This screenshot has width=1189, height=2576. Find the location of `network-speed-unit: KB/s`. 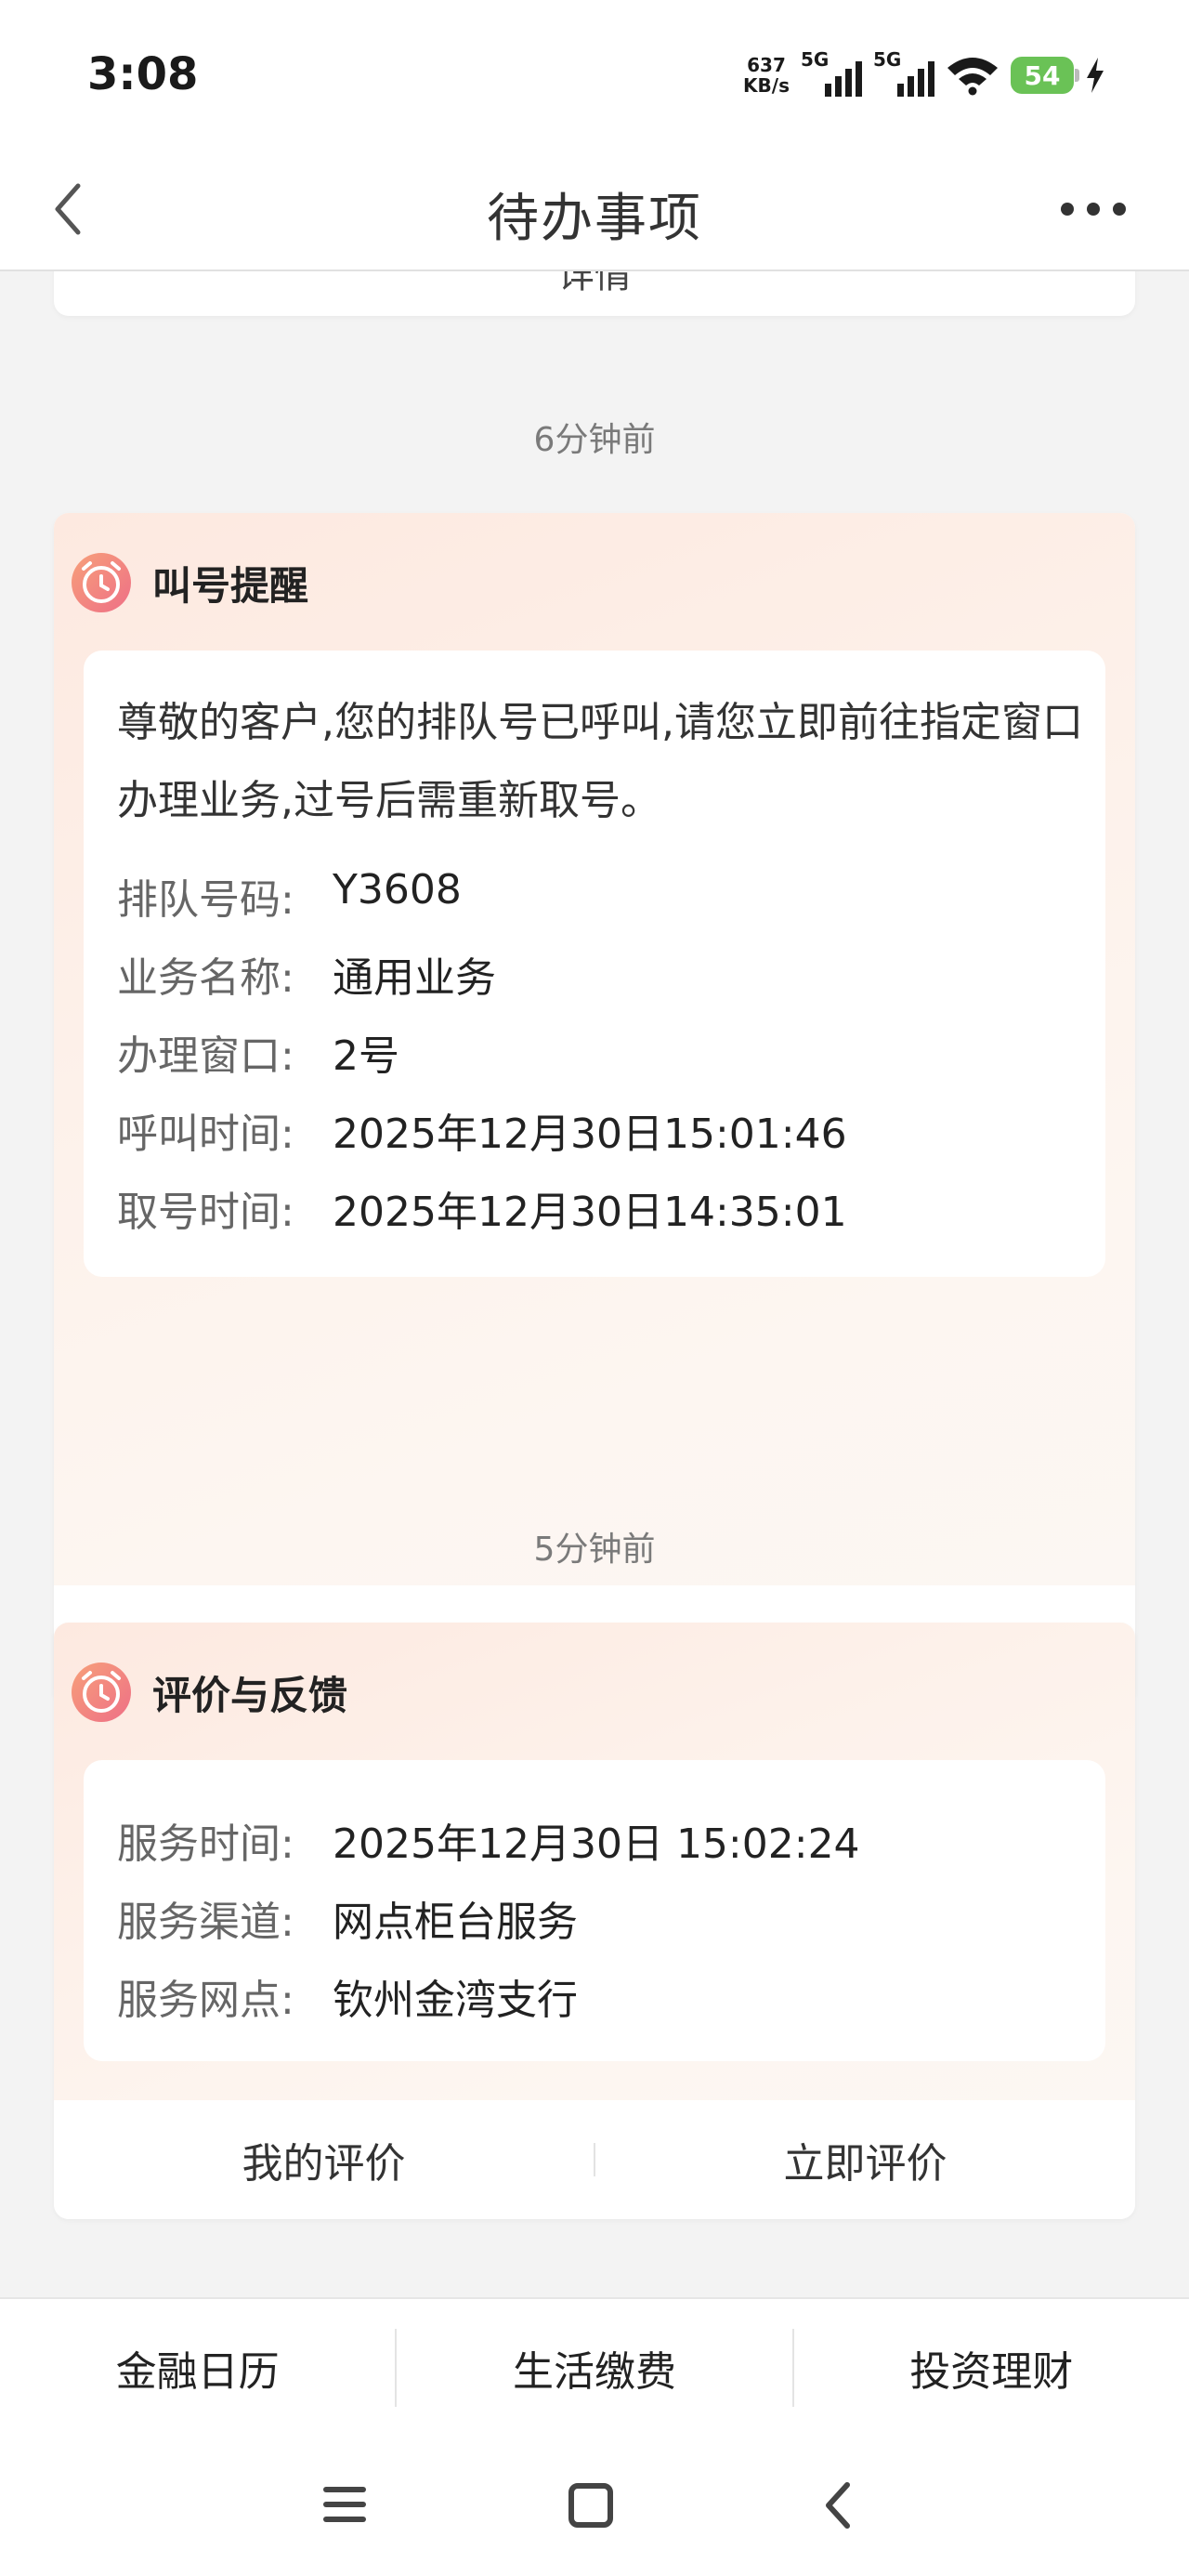

network-speed-unit: KB/s is located at coordinates (766, 85).